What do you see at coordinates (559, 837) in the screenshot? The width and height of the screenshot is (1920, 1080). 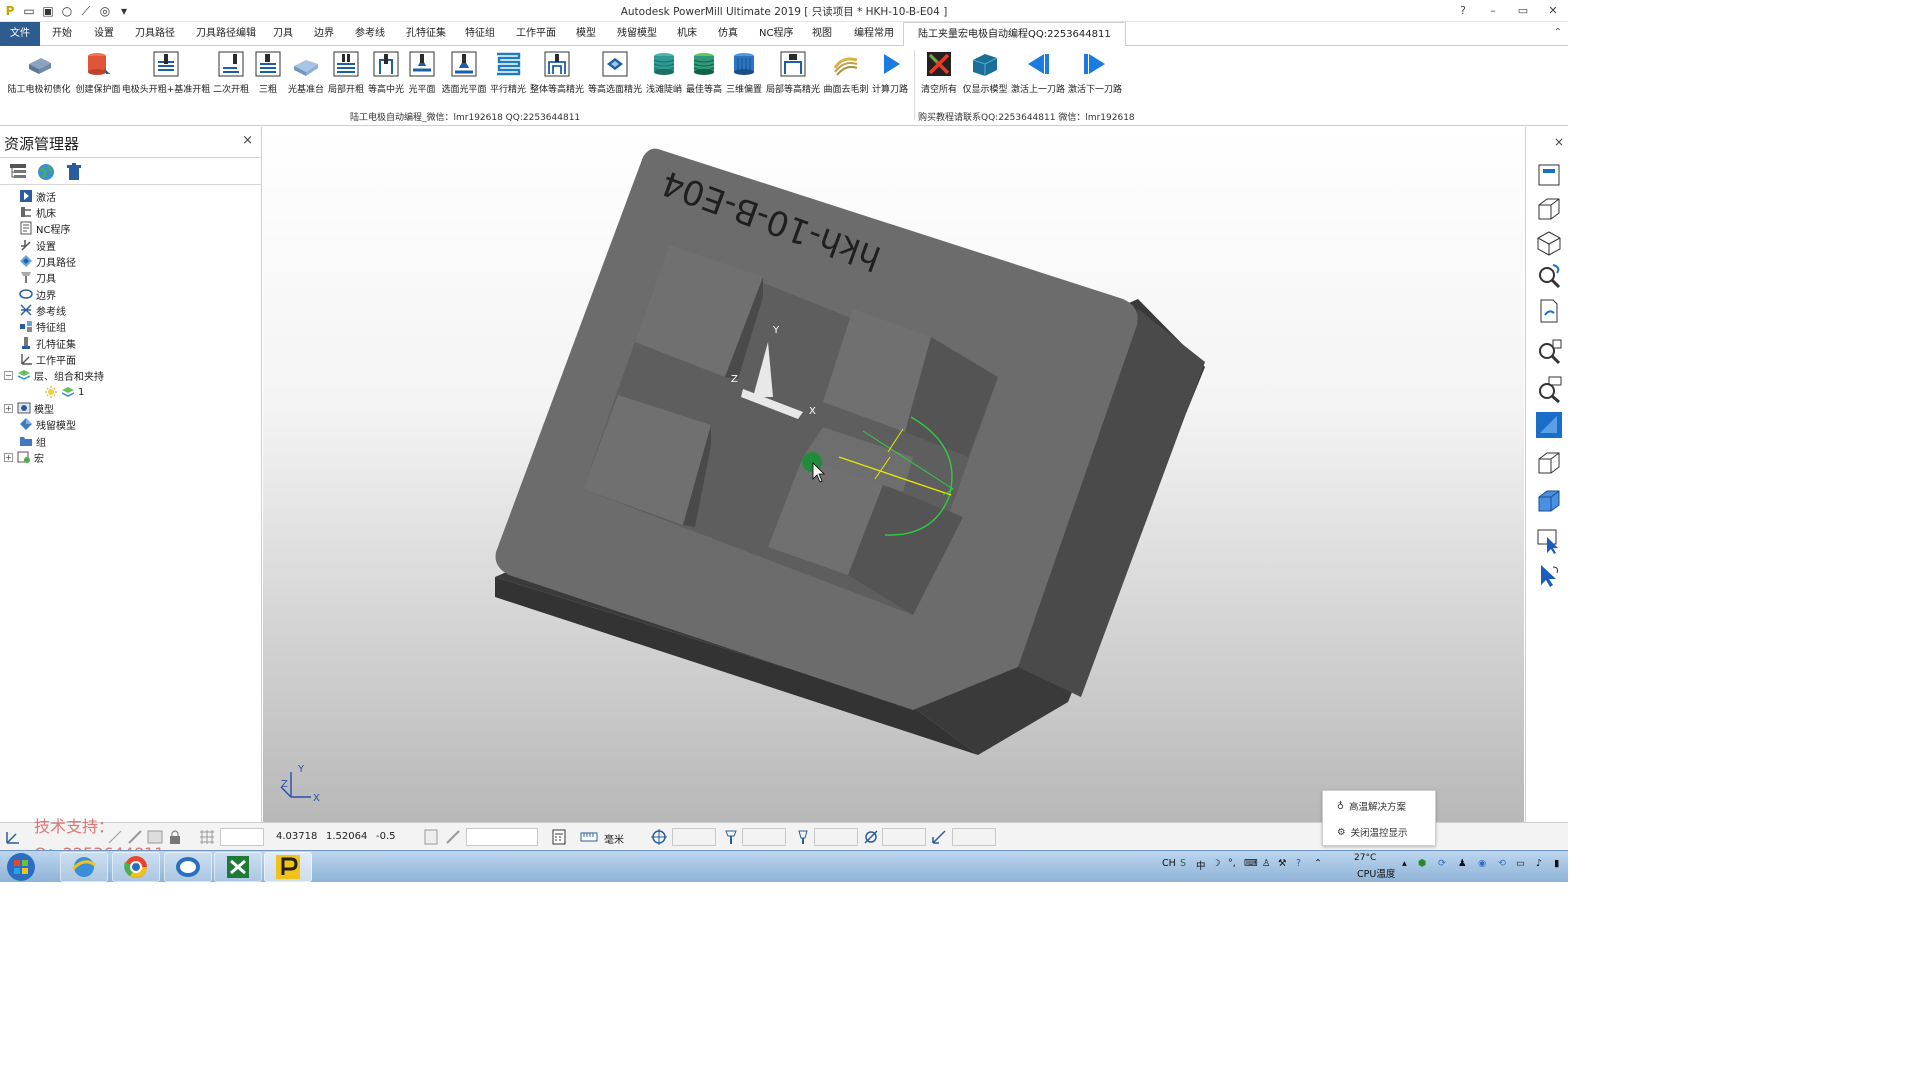 I see `calculator-icon` at bounding box center [559, 837].